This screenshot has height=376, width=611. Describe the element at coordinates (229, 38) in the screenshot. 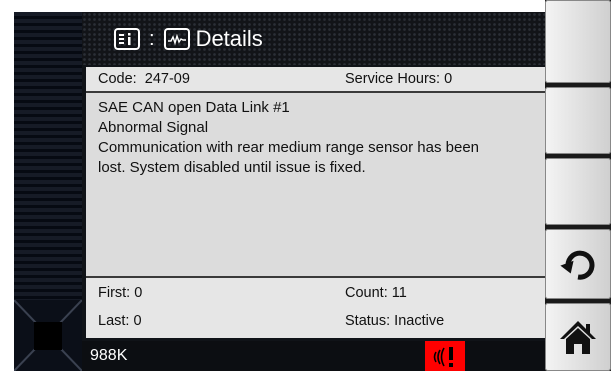

I see `page-title: Details` at that location.